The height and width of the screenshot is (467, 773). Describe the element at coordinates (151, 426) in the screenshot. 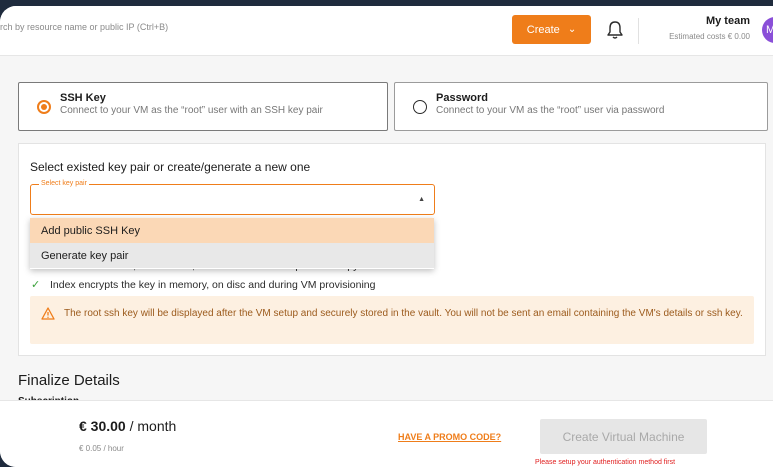

I see `price-unit: / month` at that location.